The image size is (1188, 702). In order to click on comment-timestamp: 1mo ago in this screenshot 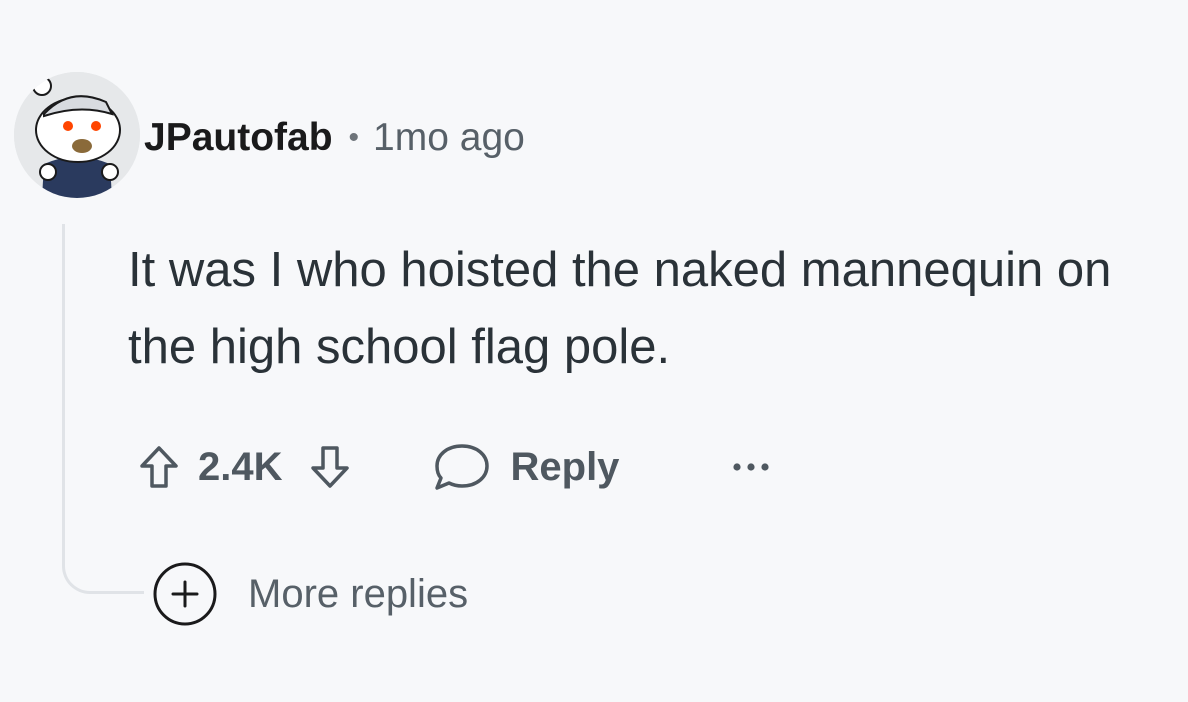, I will do `click(449, 138)`.